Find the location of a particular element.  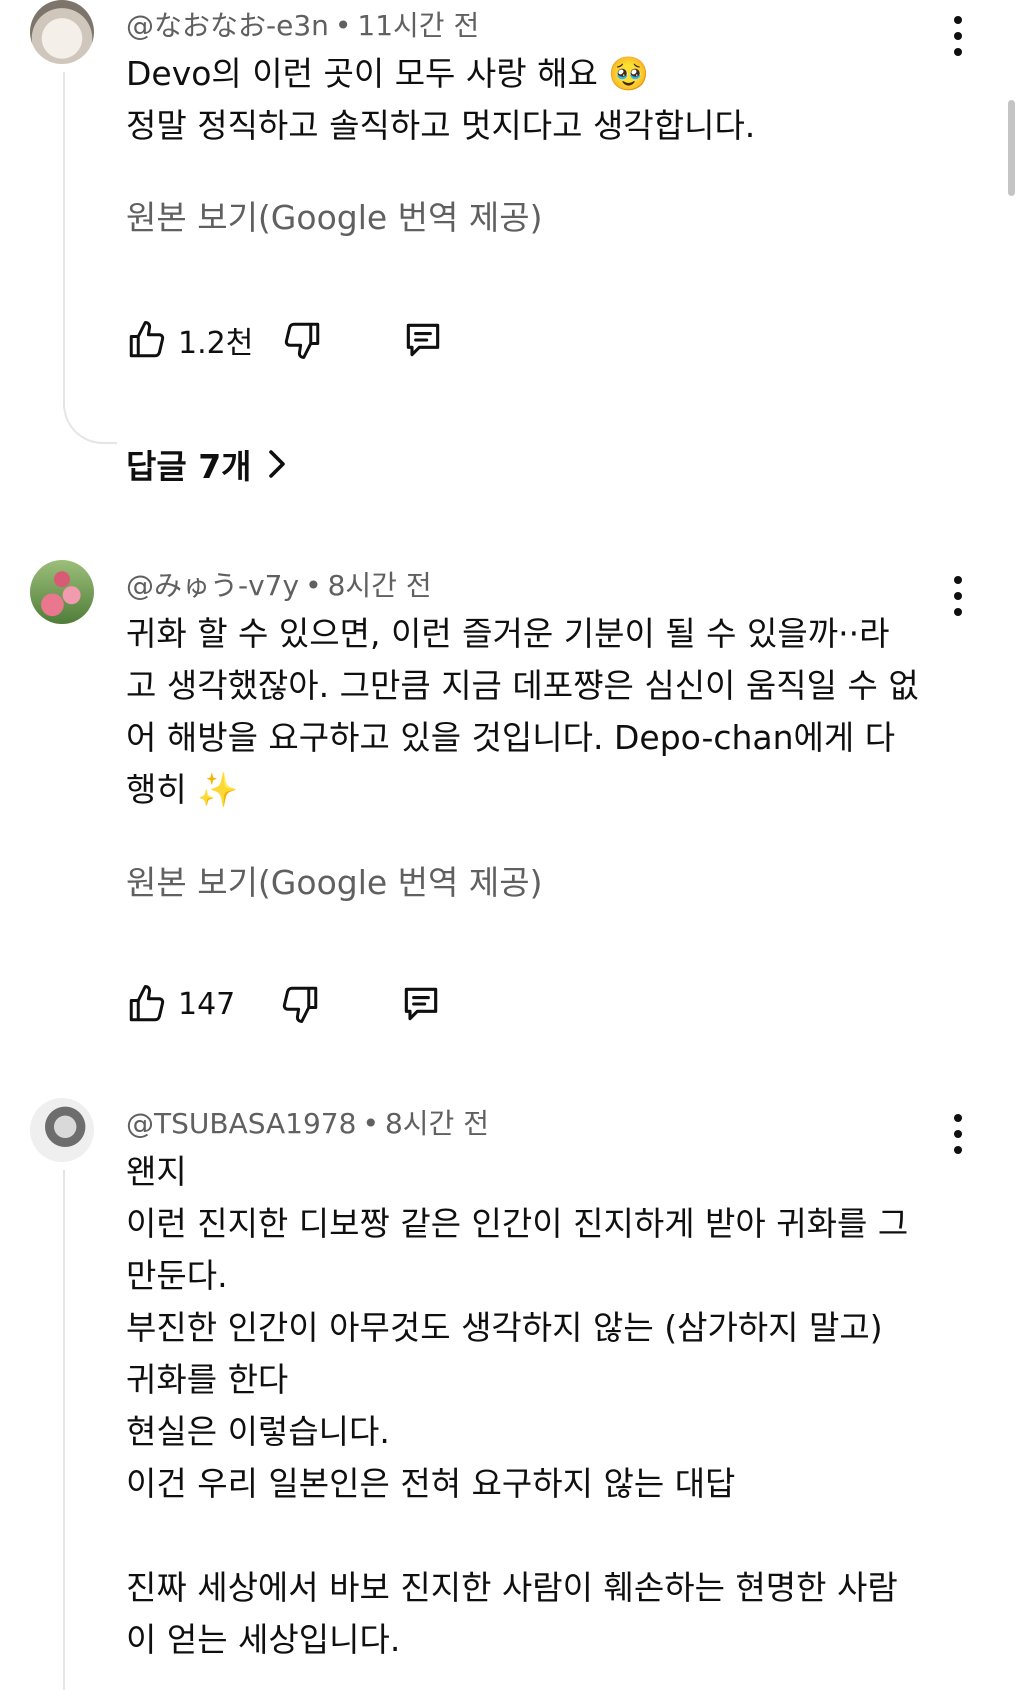

like-count: 147 is located at coordinates (207, 1004).